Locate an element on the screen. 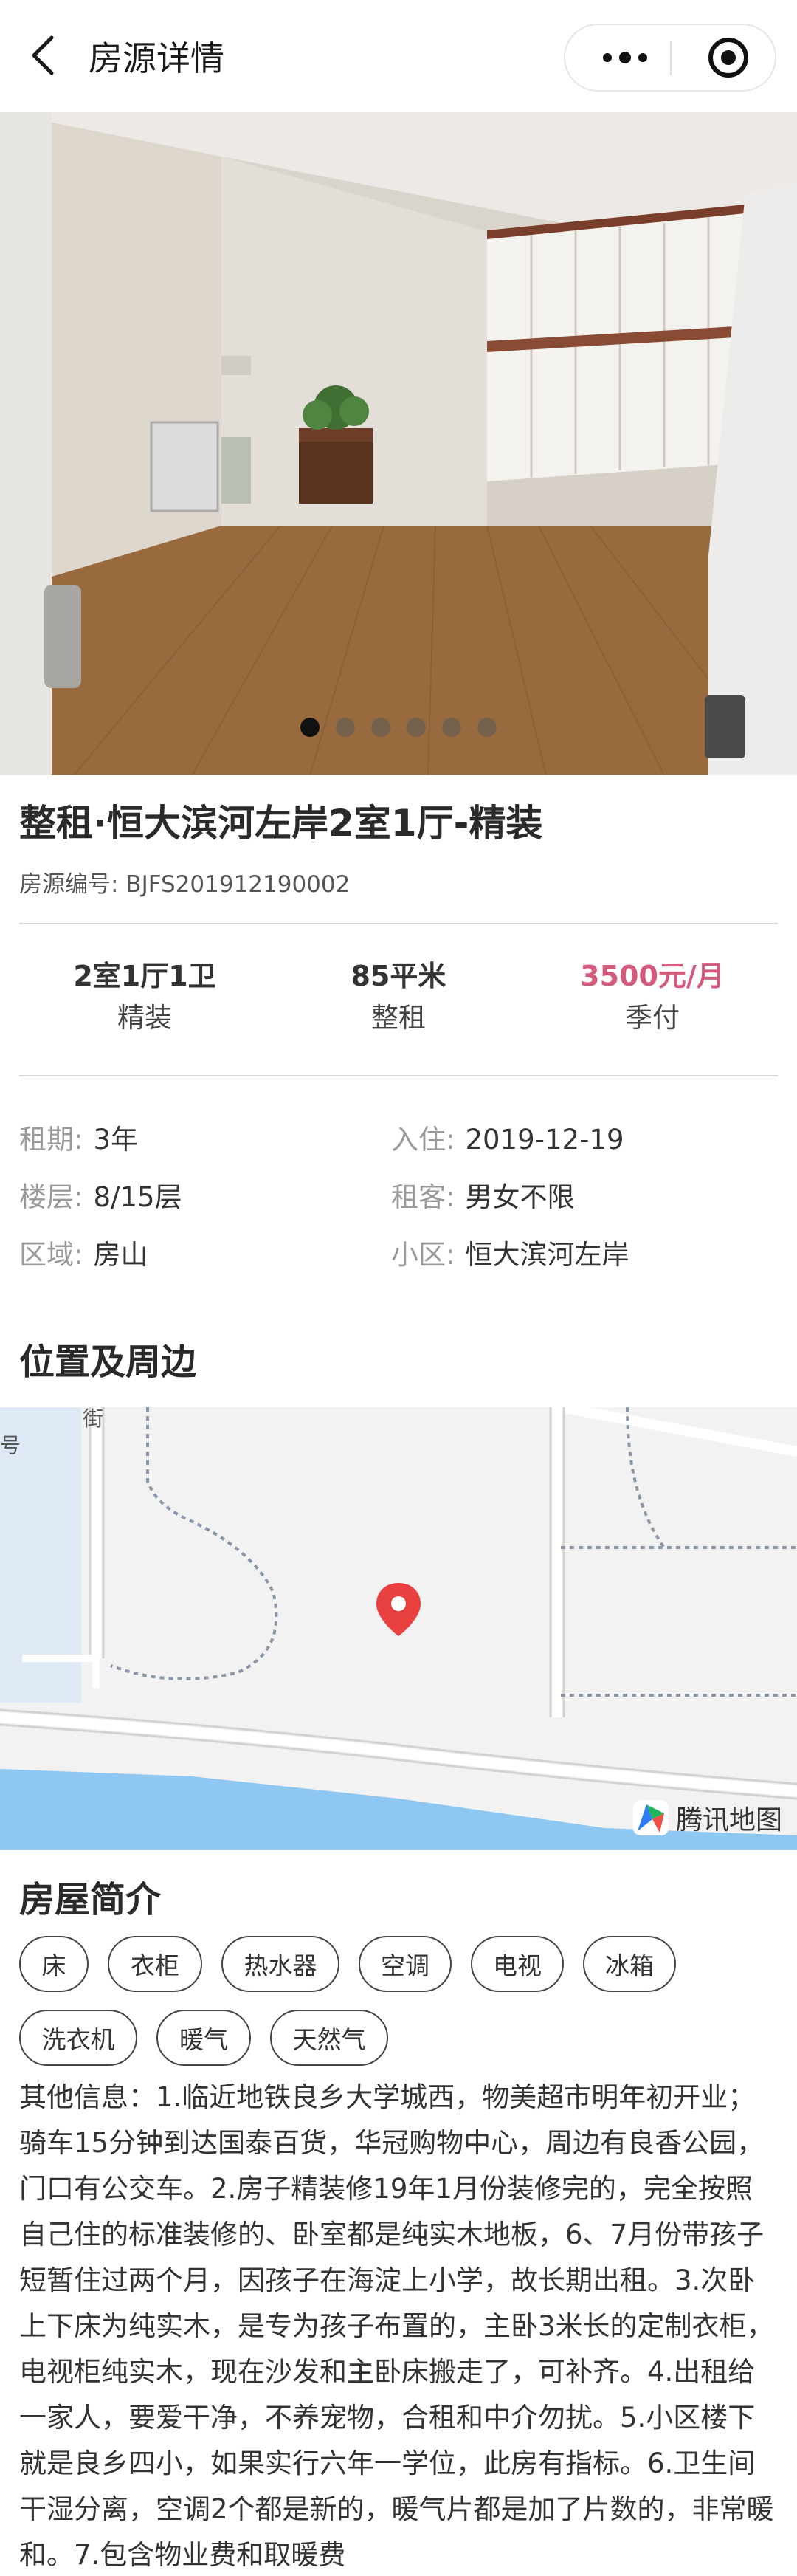  map-provider-logo: 腾讯地图 is located at coordinates (707, 1817).